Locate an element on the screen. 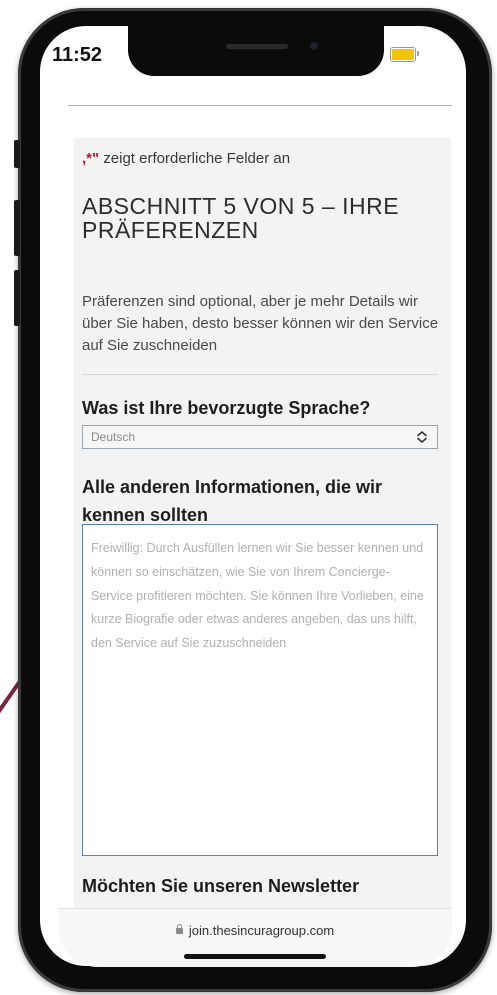 The width and height of the screenshot is (497, 995). newsletter-question-label: Möchten Sie unseren Newsletter is located at coordinates (221, 886).